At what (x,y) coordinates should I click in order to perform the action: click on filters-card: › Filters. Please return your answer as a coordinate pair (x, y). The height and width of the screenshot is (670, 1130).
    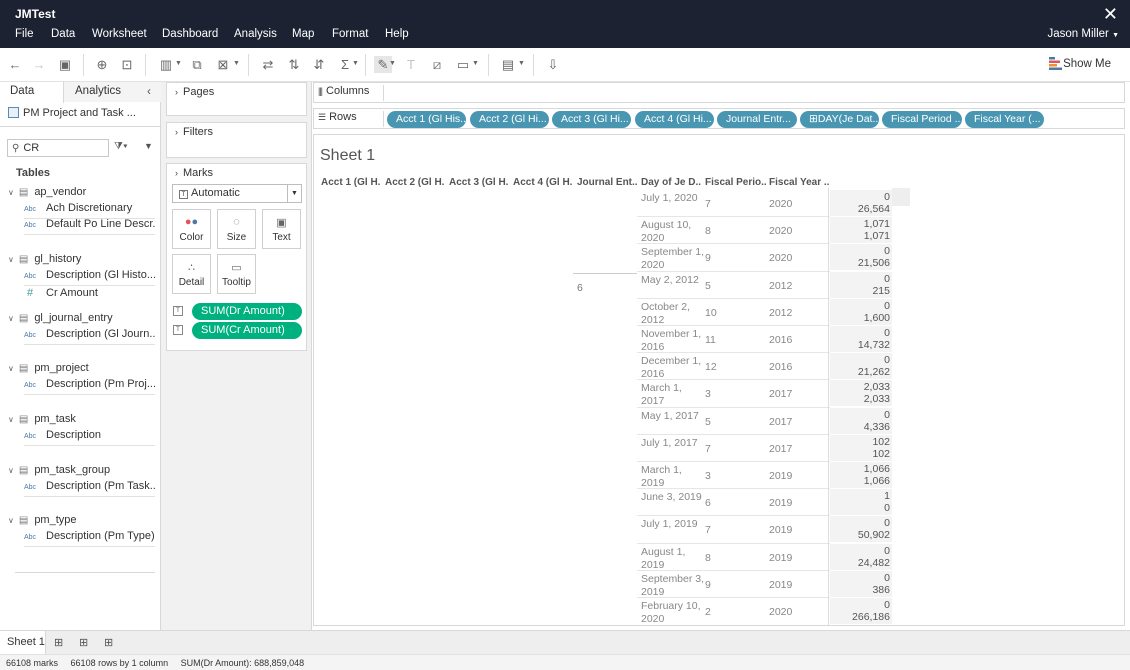
    Looking at the image, I should click on (236, 140).